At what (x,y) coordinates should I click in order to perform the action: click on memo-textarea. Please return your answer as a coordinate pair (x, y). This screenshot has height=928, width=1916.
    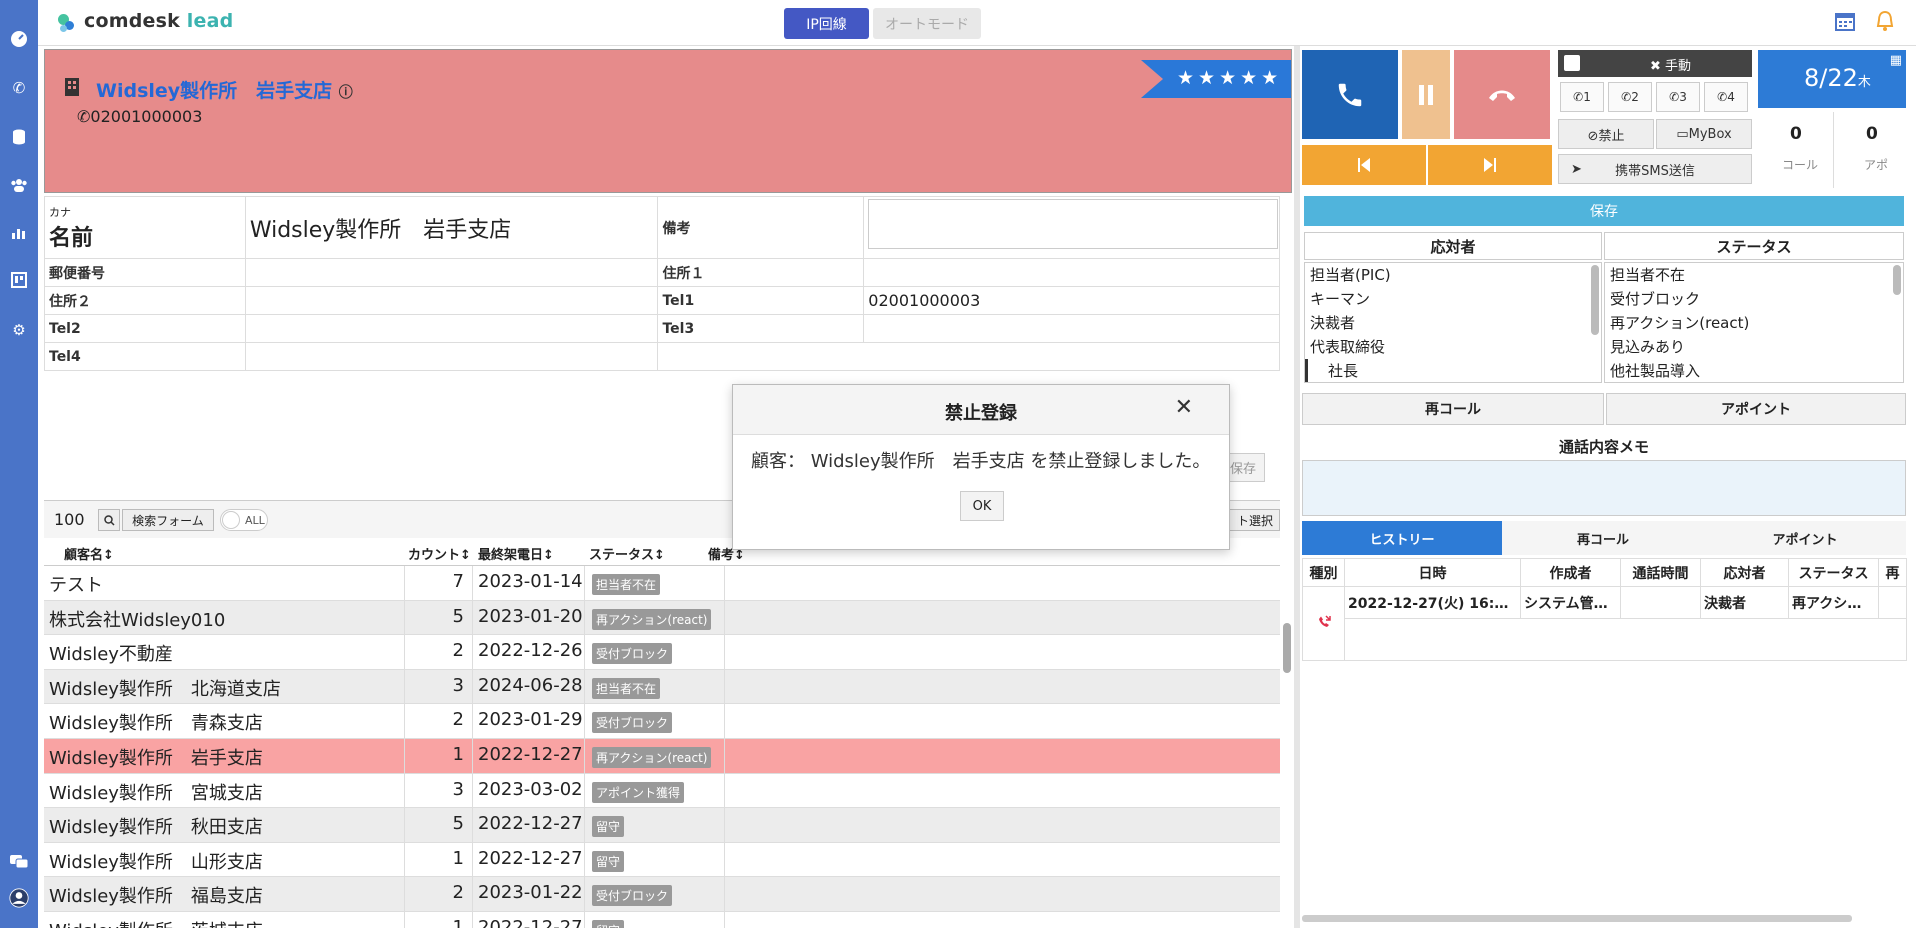
    Looking at the image, I should click on (1604, 488).